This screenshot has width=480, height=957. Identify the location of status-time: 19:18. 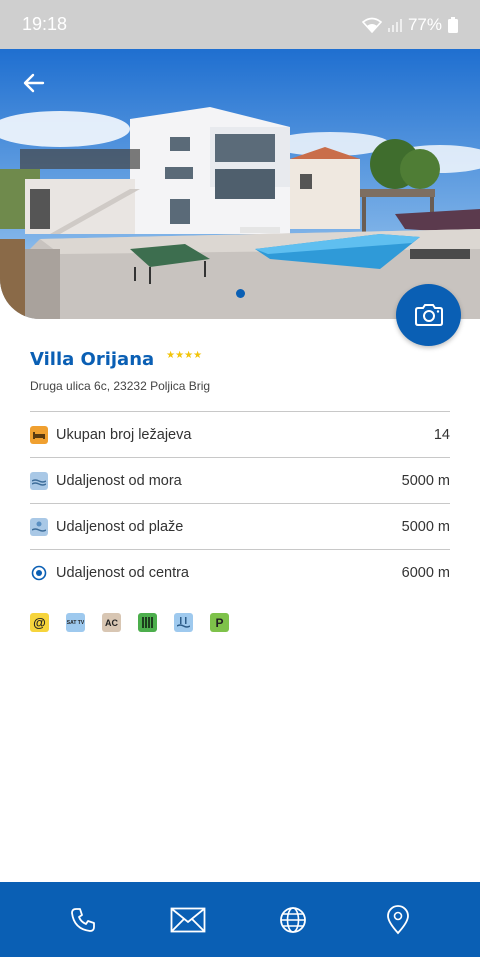
(45, 24).